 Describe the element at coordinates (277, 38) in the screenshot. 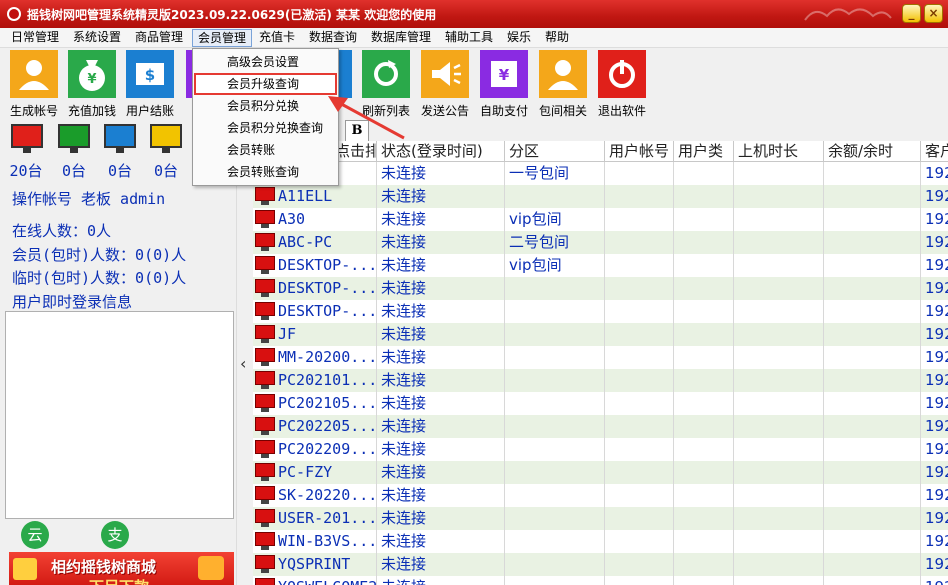

I see `menu-recharge-card: 充值卡` at that location.